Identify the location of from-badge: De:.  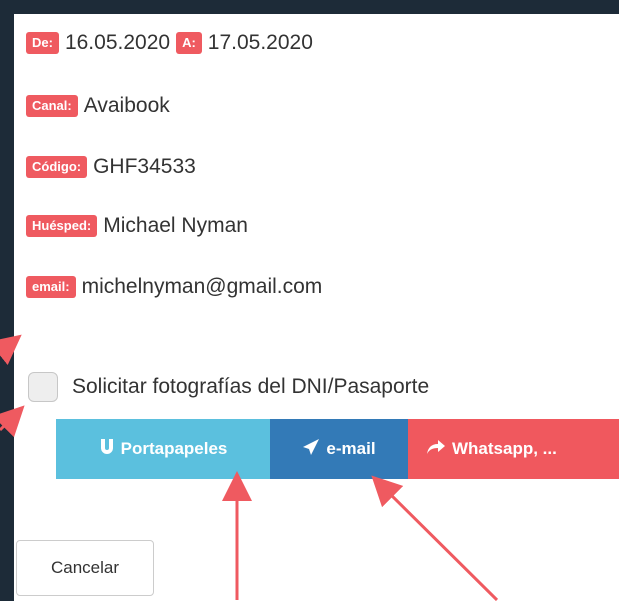
(42, 43).